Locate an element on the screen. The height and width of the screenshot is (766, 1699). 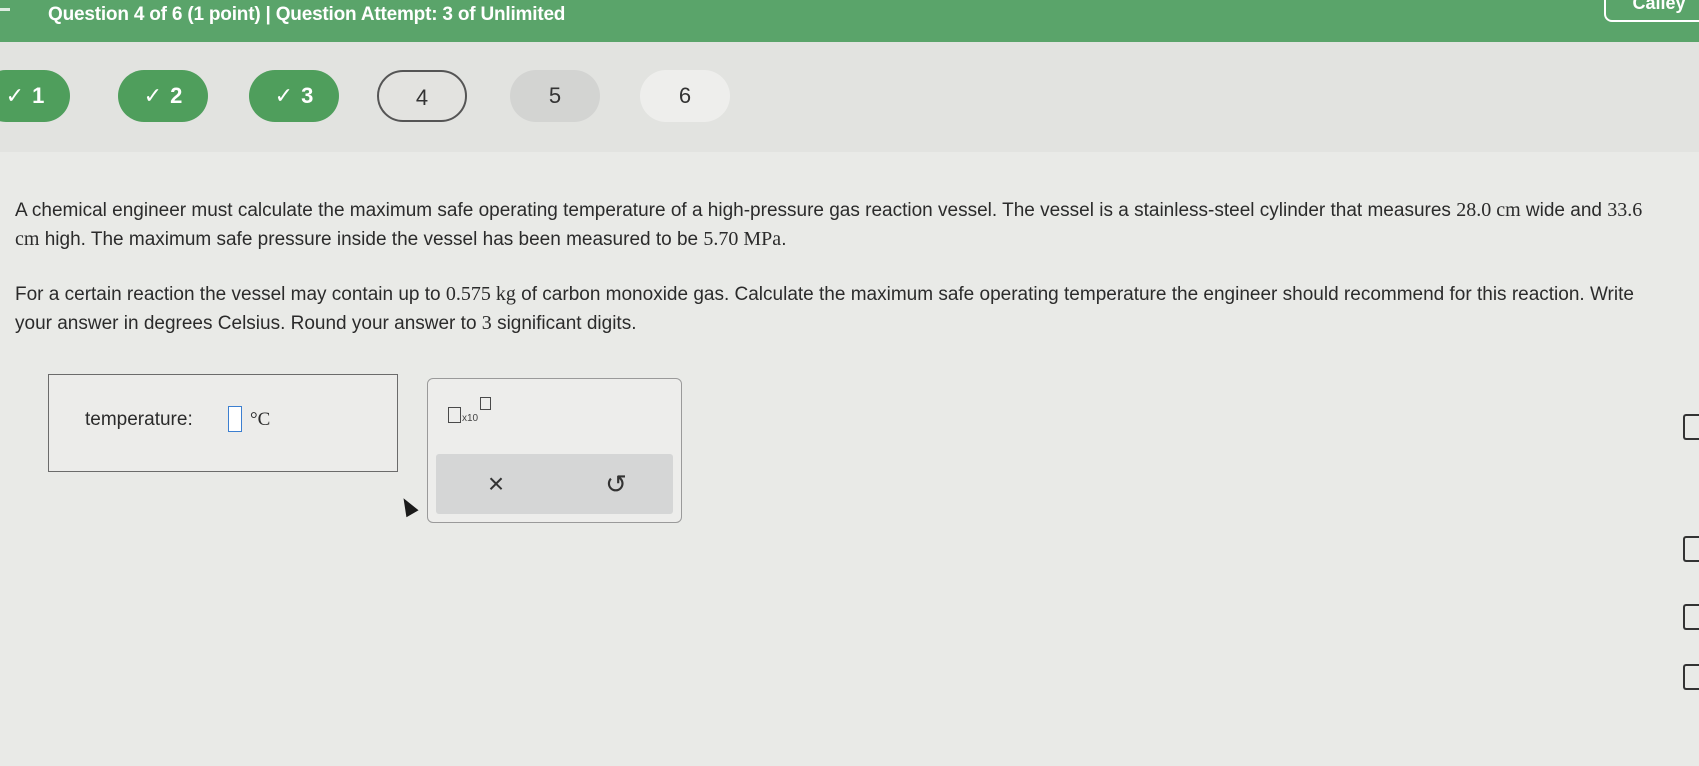
vessel-width-value: 28.0 cm is located at coordinates (1488, 210).